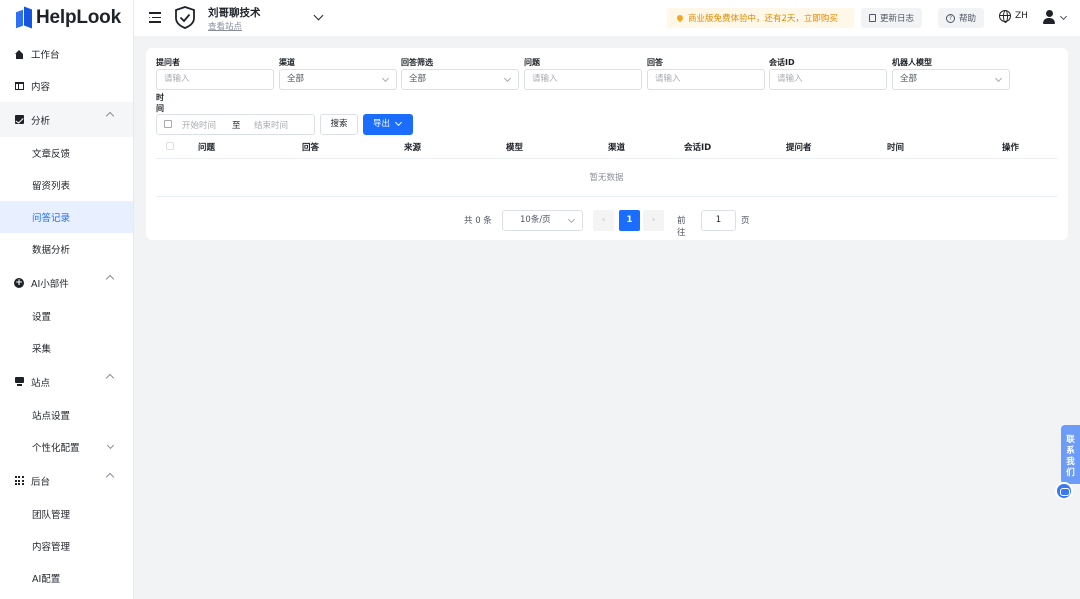 The width and height of the screenshot is (1080, 599). I want to click on sidebar-item-content-manage: 内容管理, so click(66, 546).